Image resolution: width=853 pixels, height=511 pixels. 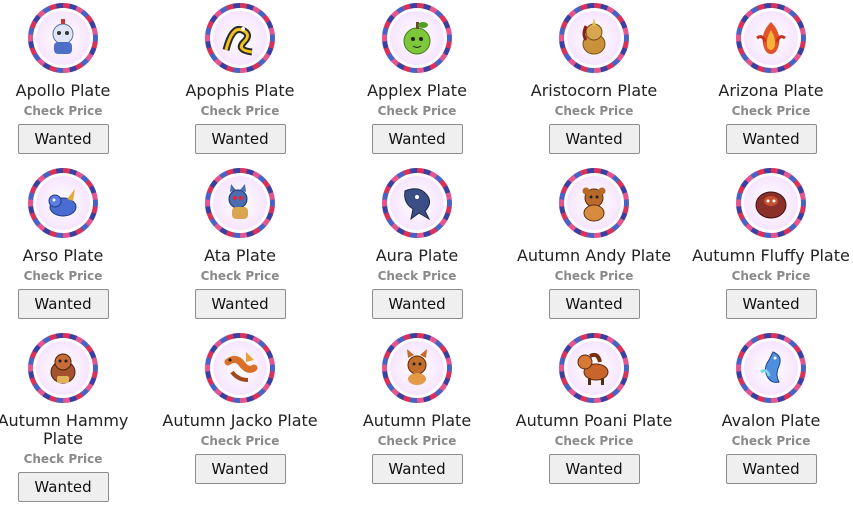 What do you see at coordinates (64, 429) in the screenshot?
I see `plate-name: Autumn Hammy Plate` at bounding box center [64, 429].